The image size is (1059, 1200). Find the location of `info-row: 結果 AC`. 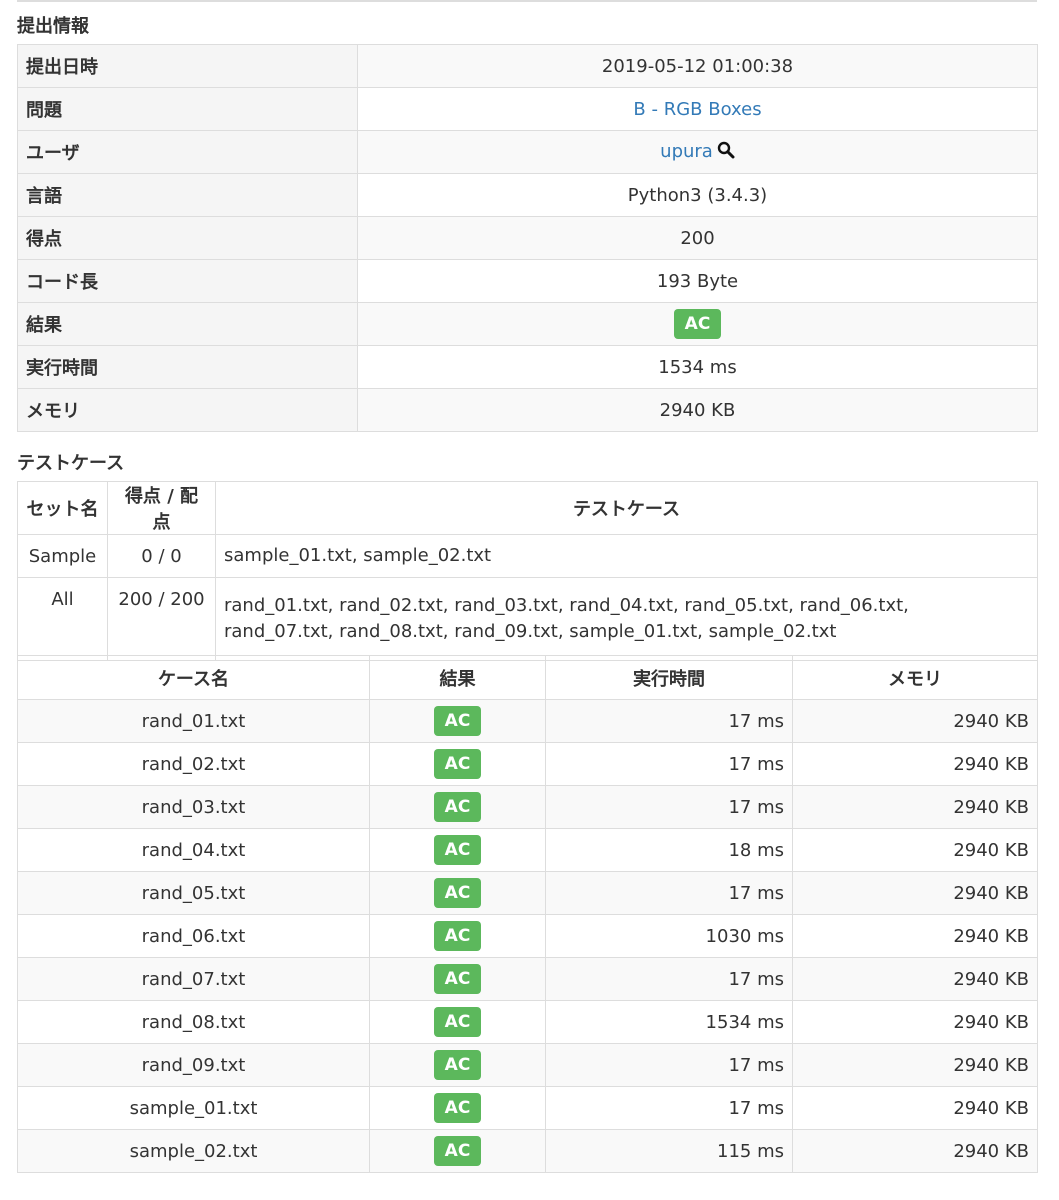

info-row: 結果 AC is located at coordinates (527, 324).